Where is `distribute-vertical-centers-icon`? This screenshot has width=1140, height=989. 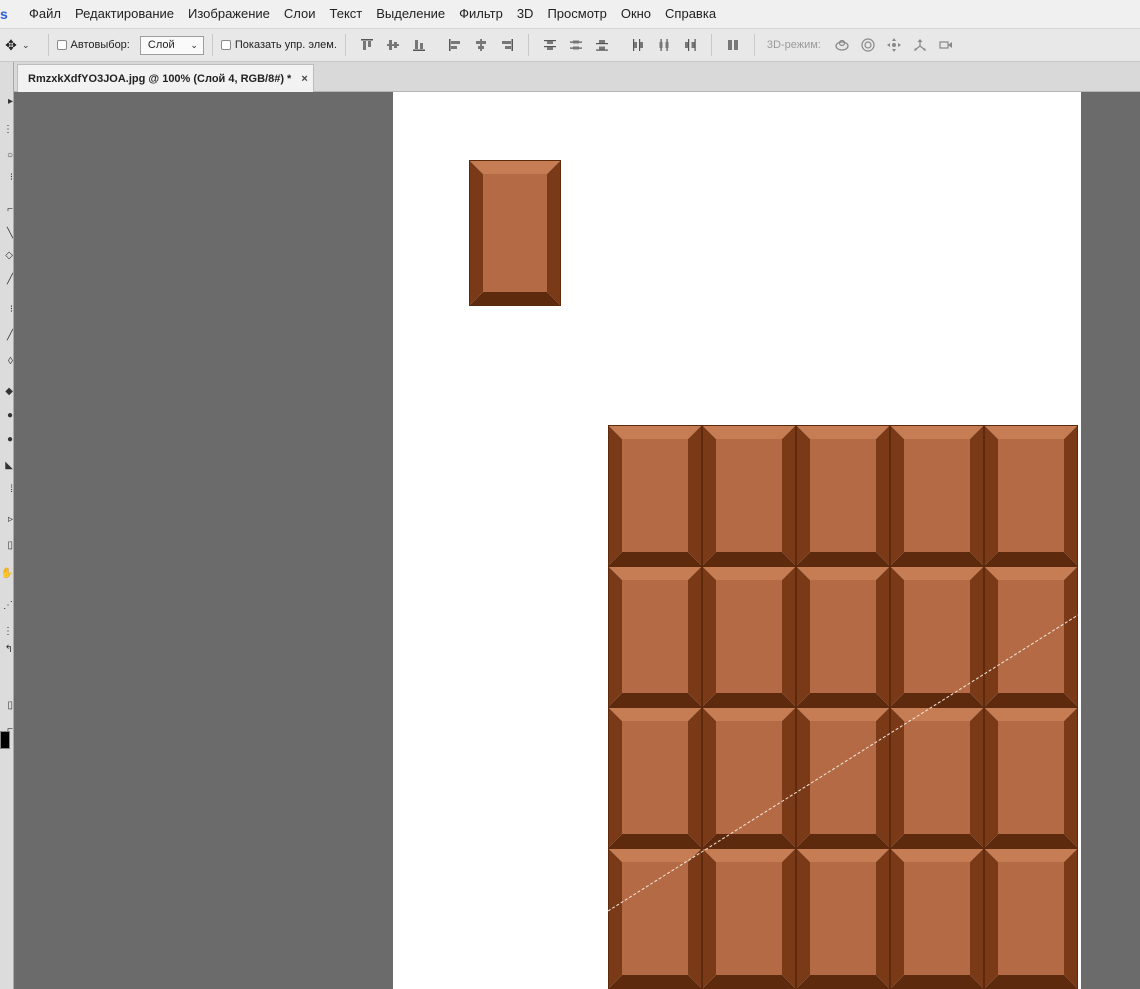 distribute-vertical-centers-icon is located at coordinates (576, 45).